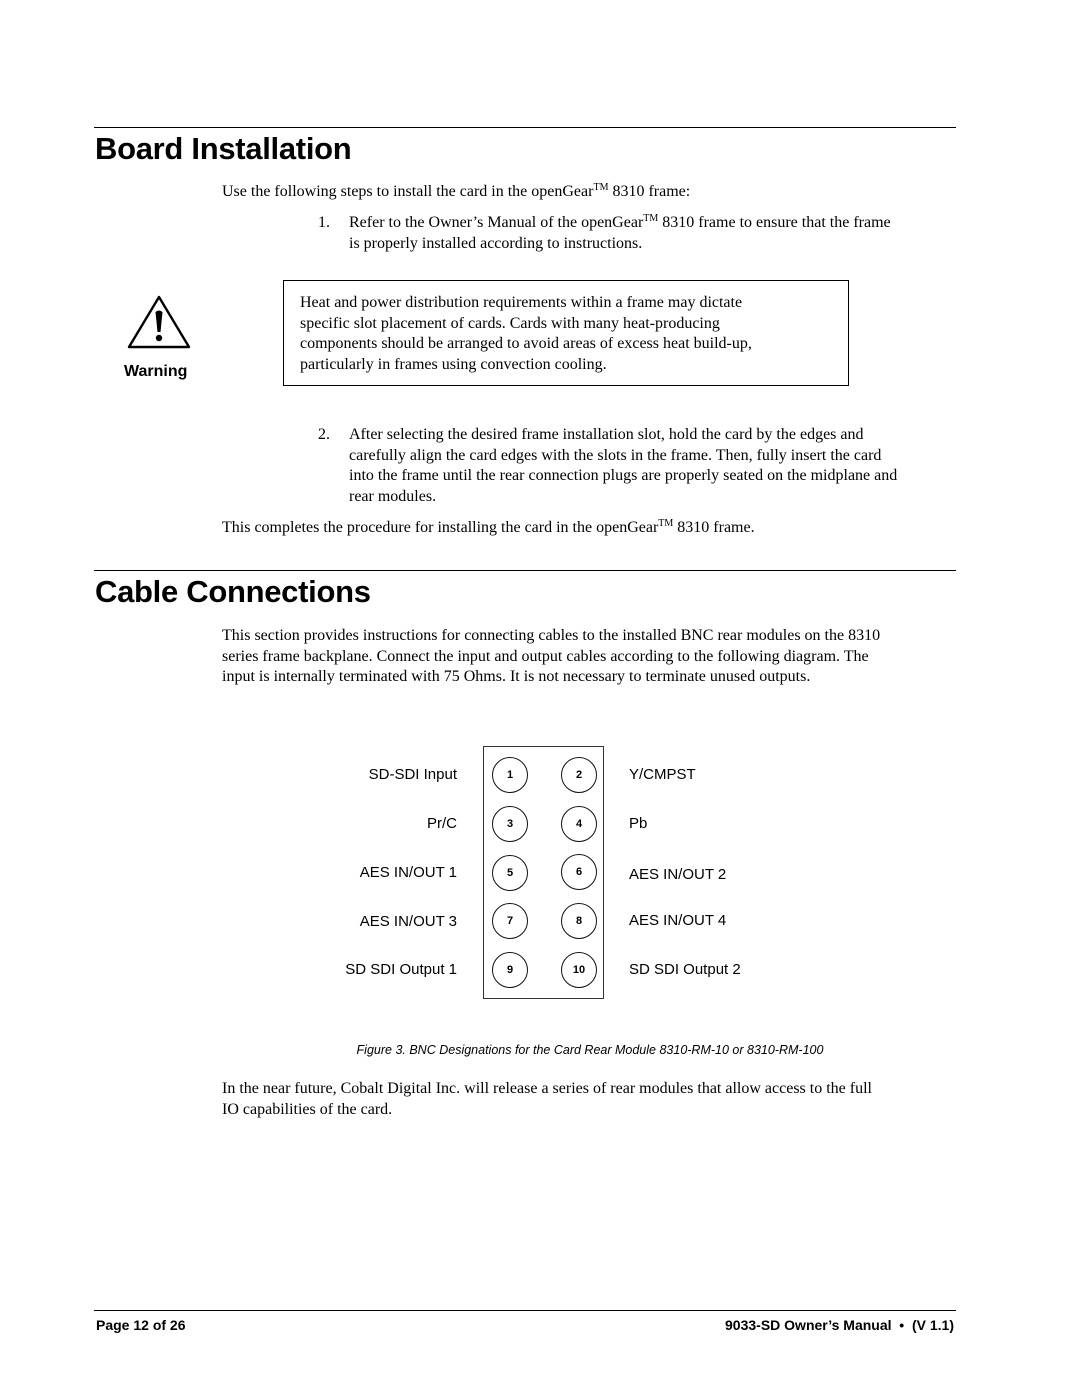 The height and width of the screenshot is (1397, 1080). What do you see at coordinates (408, 872) in the screenshot?
I see `connector-label-5: AES IN/OUT 1` at bounding box center [408, 872].